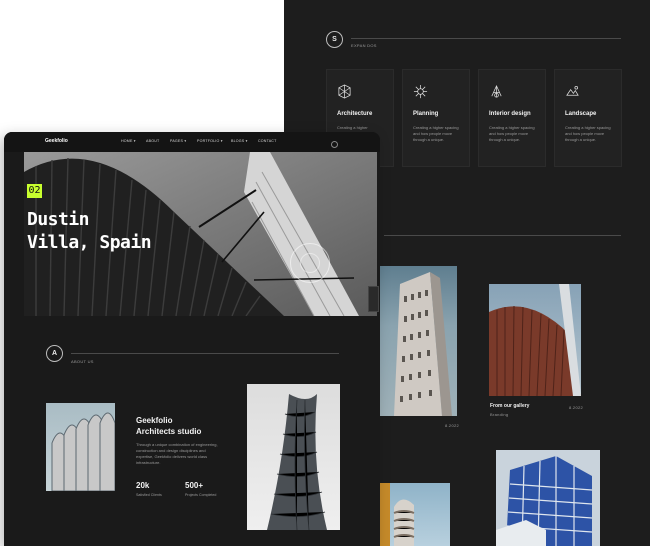  I want to click on services-badge: S, so click(334, 39).